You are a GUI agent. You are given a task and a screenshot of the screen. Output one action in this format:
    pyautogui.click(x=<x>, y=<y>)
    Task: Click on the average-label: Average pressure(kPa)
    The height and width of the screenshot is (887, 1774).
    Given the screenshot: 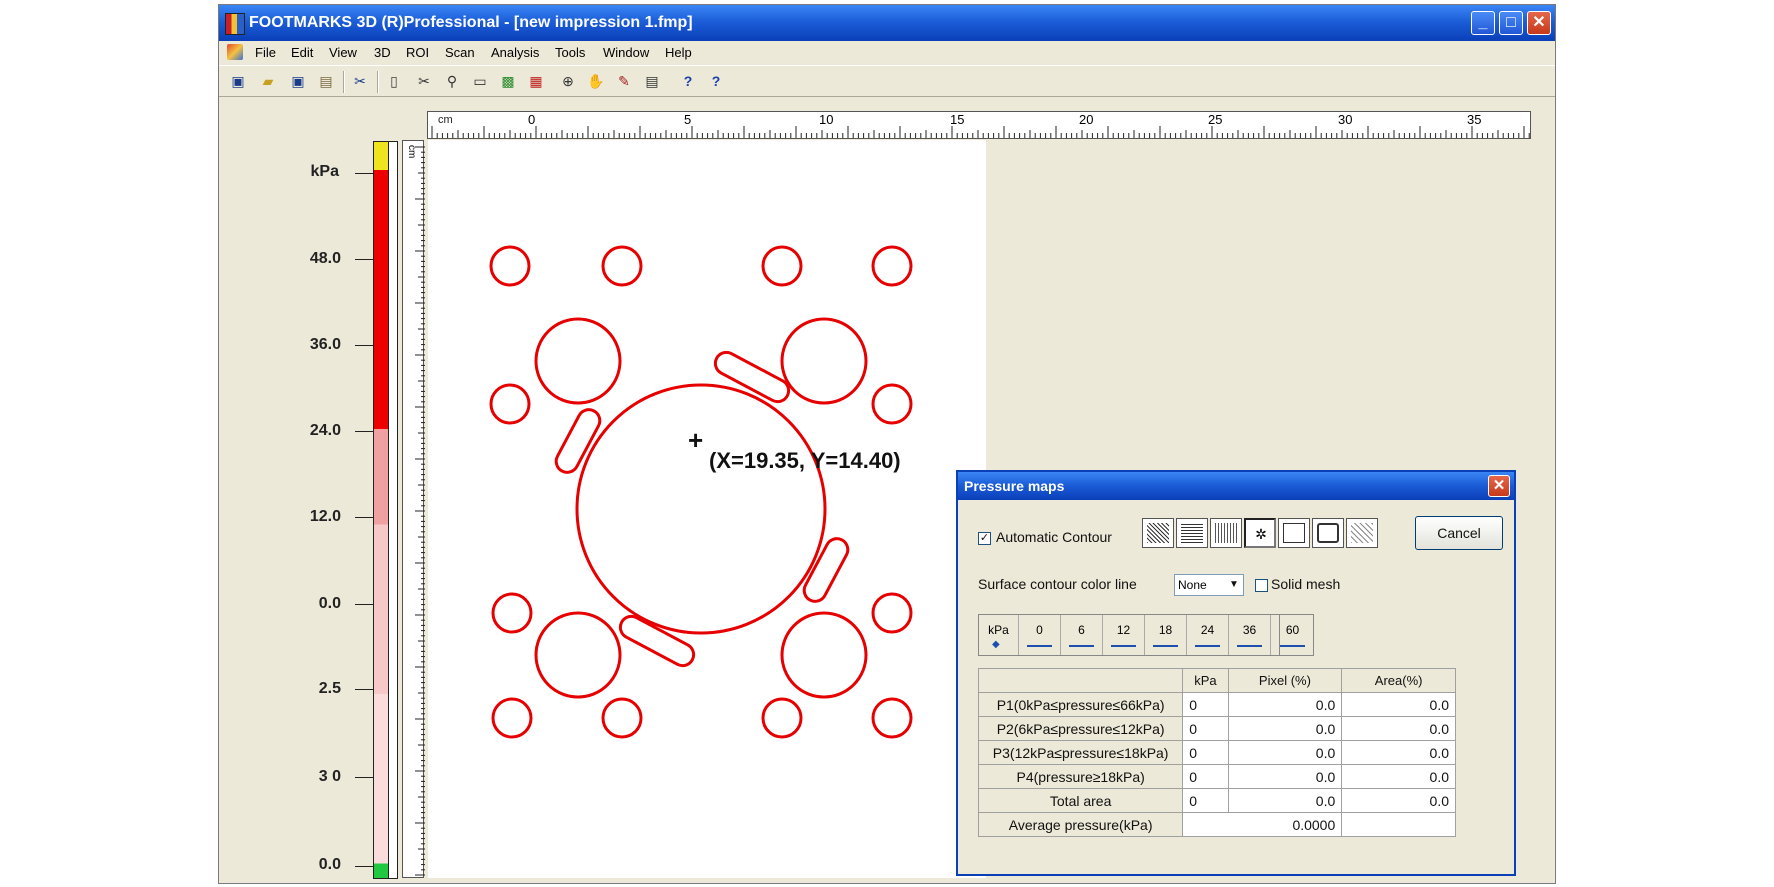 What is the action you would take?
    pyautogui.click(x=1080, y=824)
    